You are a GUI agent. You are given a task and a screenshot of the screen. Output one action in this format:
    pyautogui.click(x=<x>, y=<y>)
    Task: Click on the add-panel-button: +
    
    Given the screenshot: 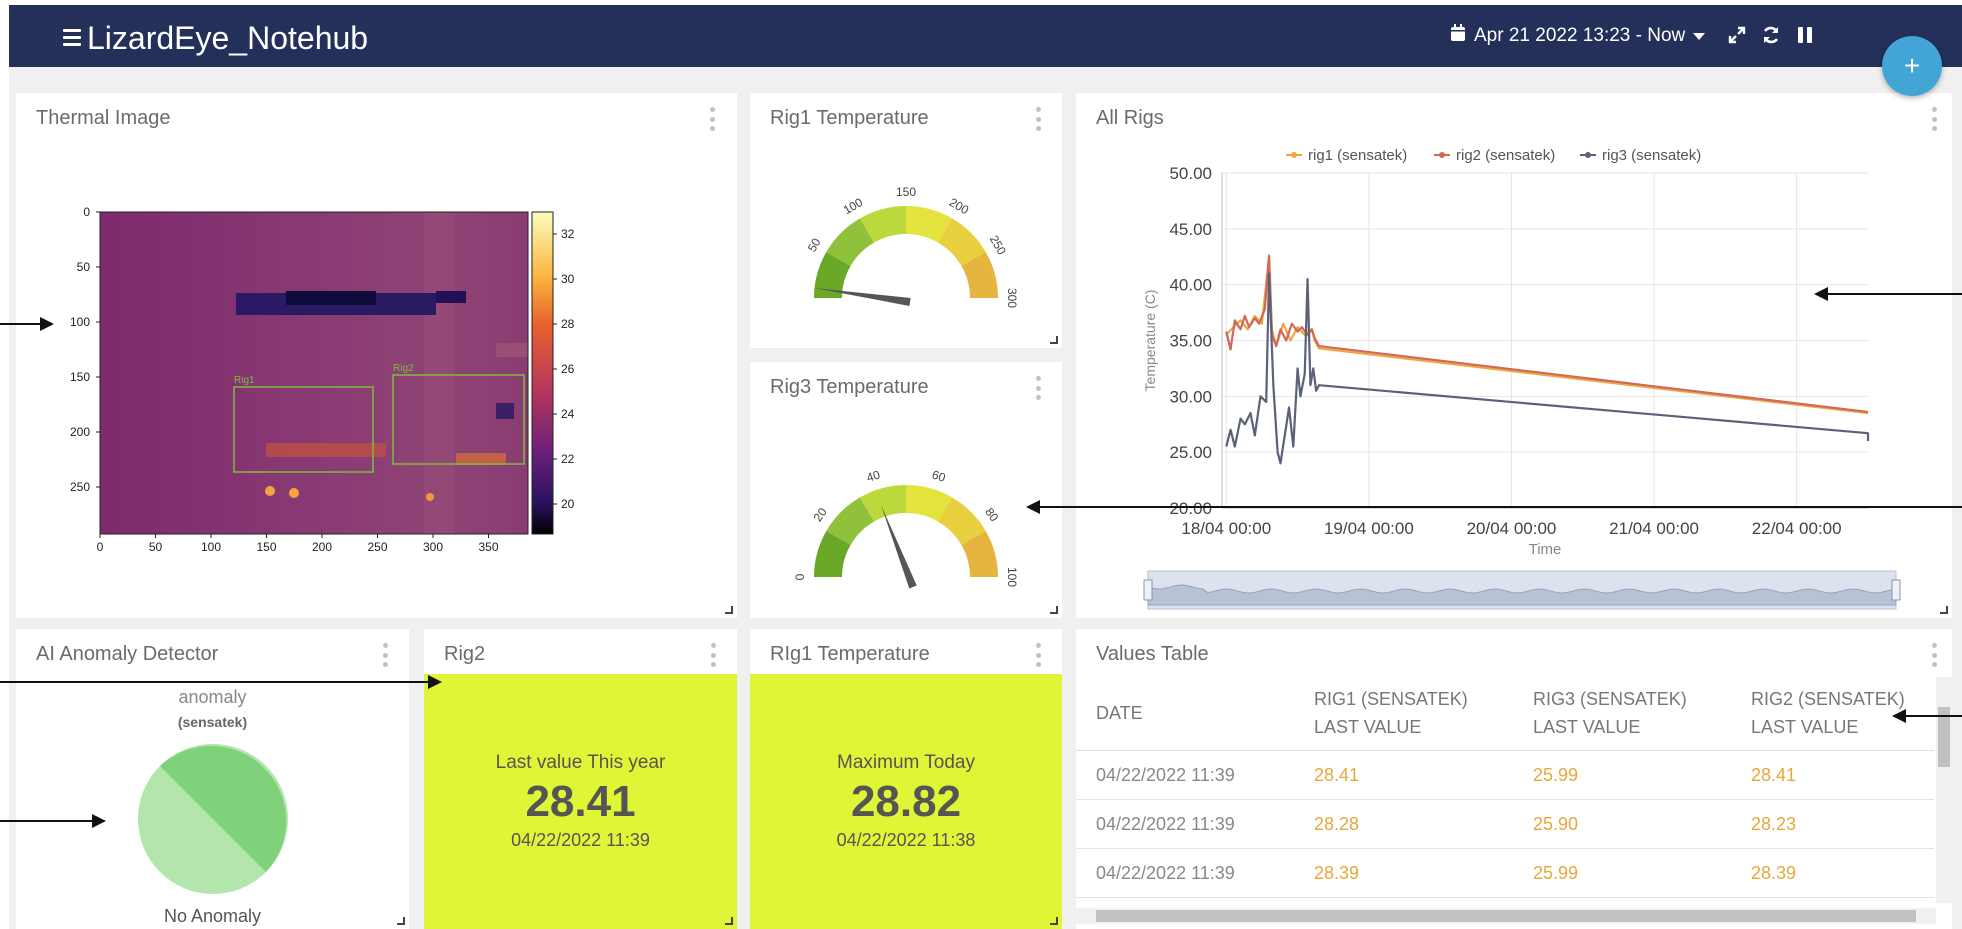 What is the action you would take?
    pyautogui.click(x=1912, y=66)
    